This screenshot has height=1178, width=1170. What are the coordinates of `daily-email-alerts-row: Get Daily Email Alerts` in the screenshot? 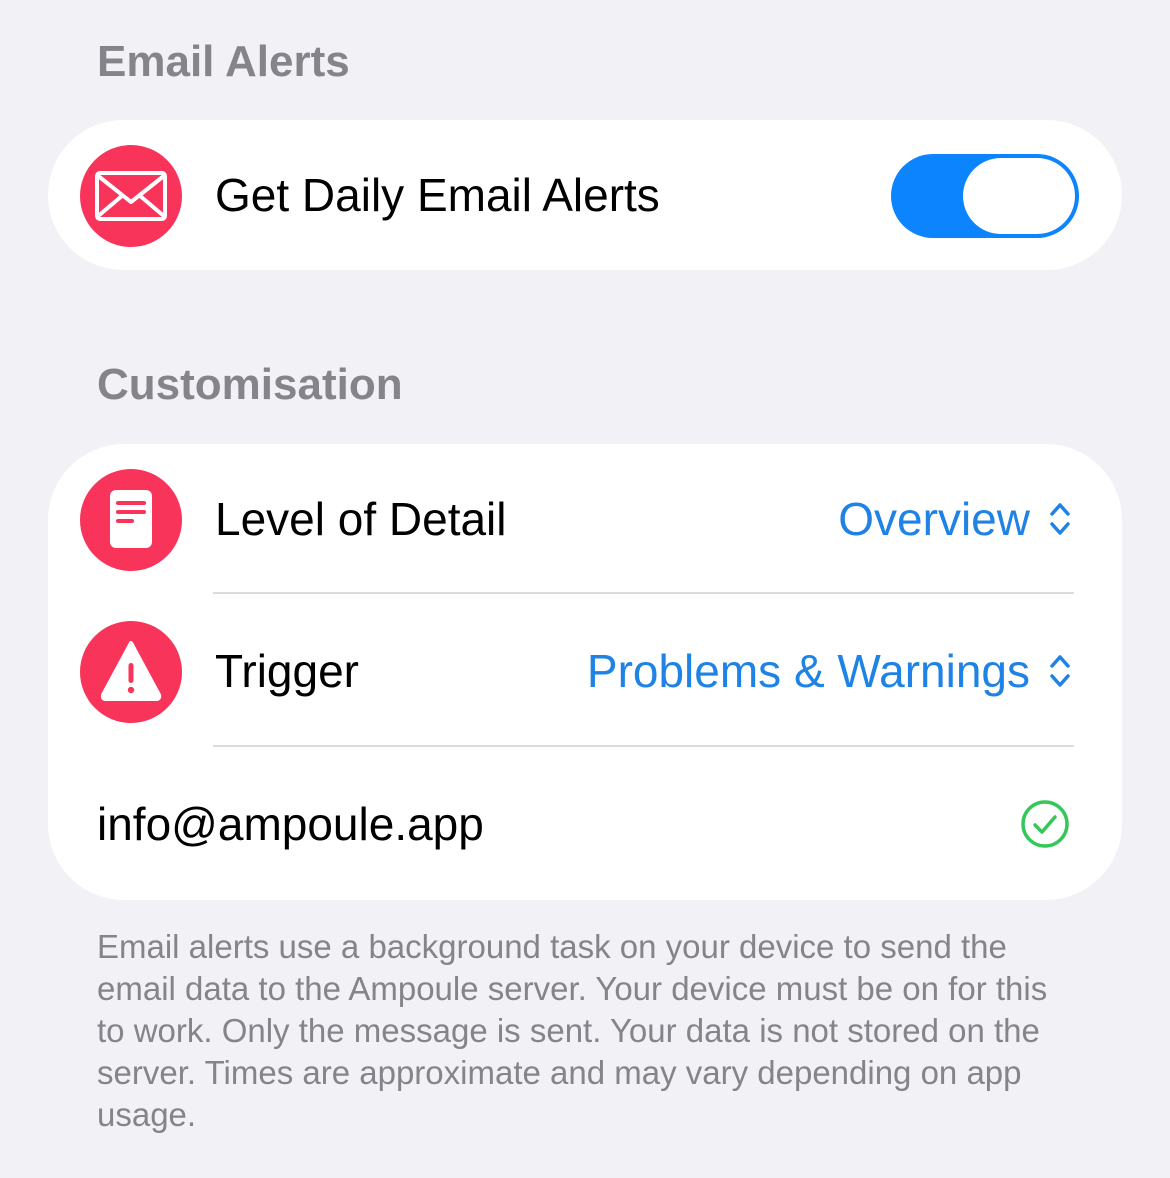 It's located at (585, 195).